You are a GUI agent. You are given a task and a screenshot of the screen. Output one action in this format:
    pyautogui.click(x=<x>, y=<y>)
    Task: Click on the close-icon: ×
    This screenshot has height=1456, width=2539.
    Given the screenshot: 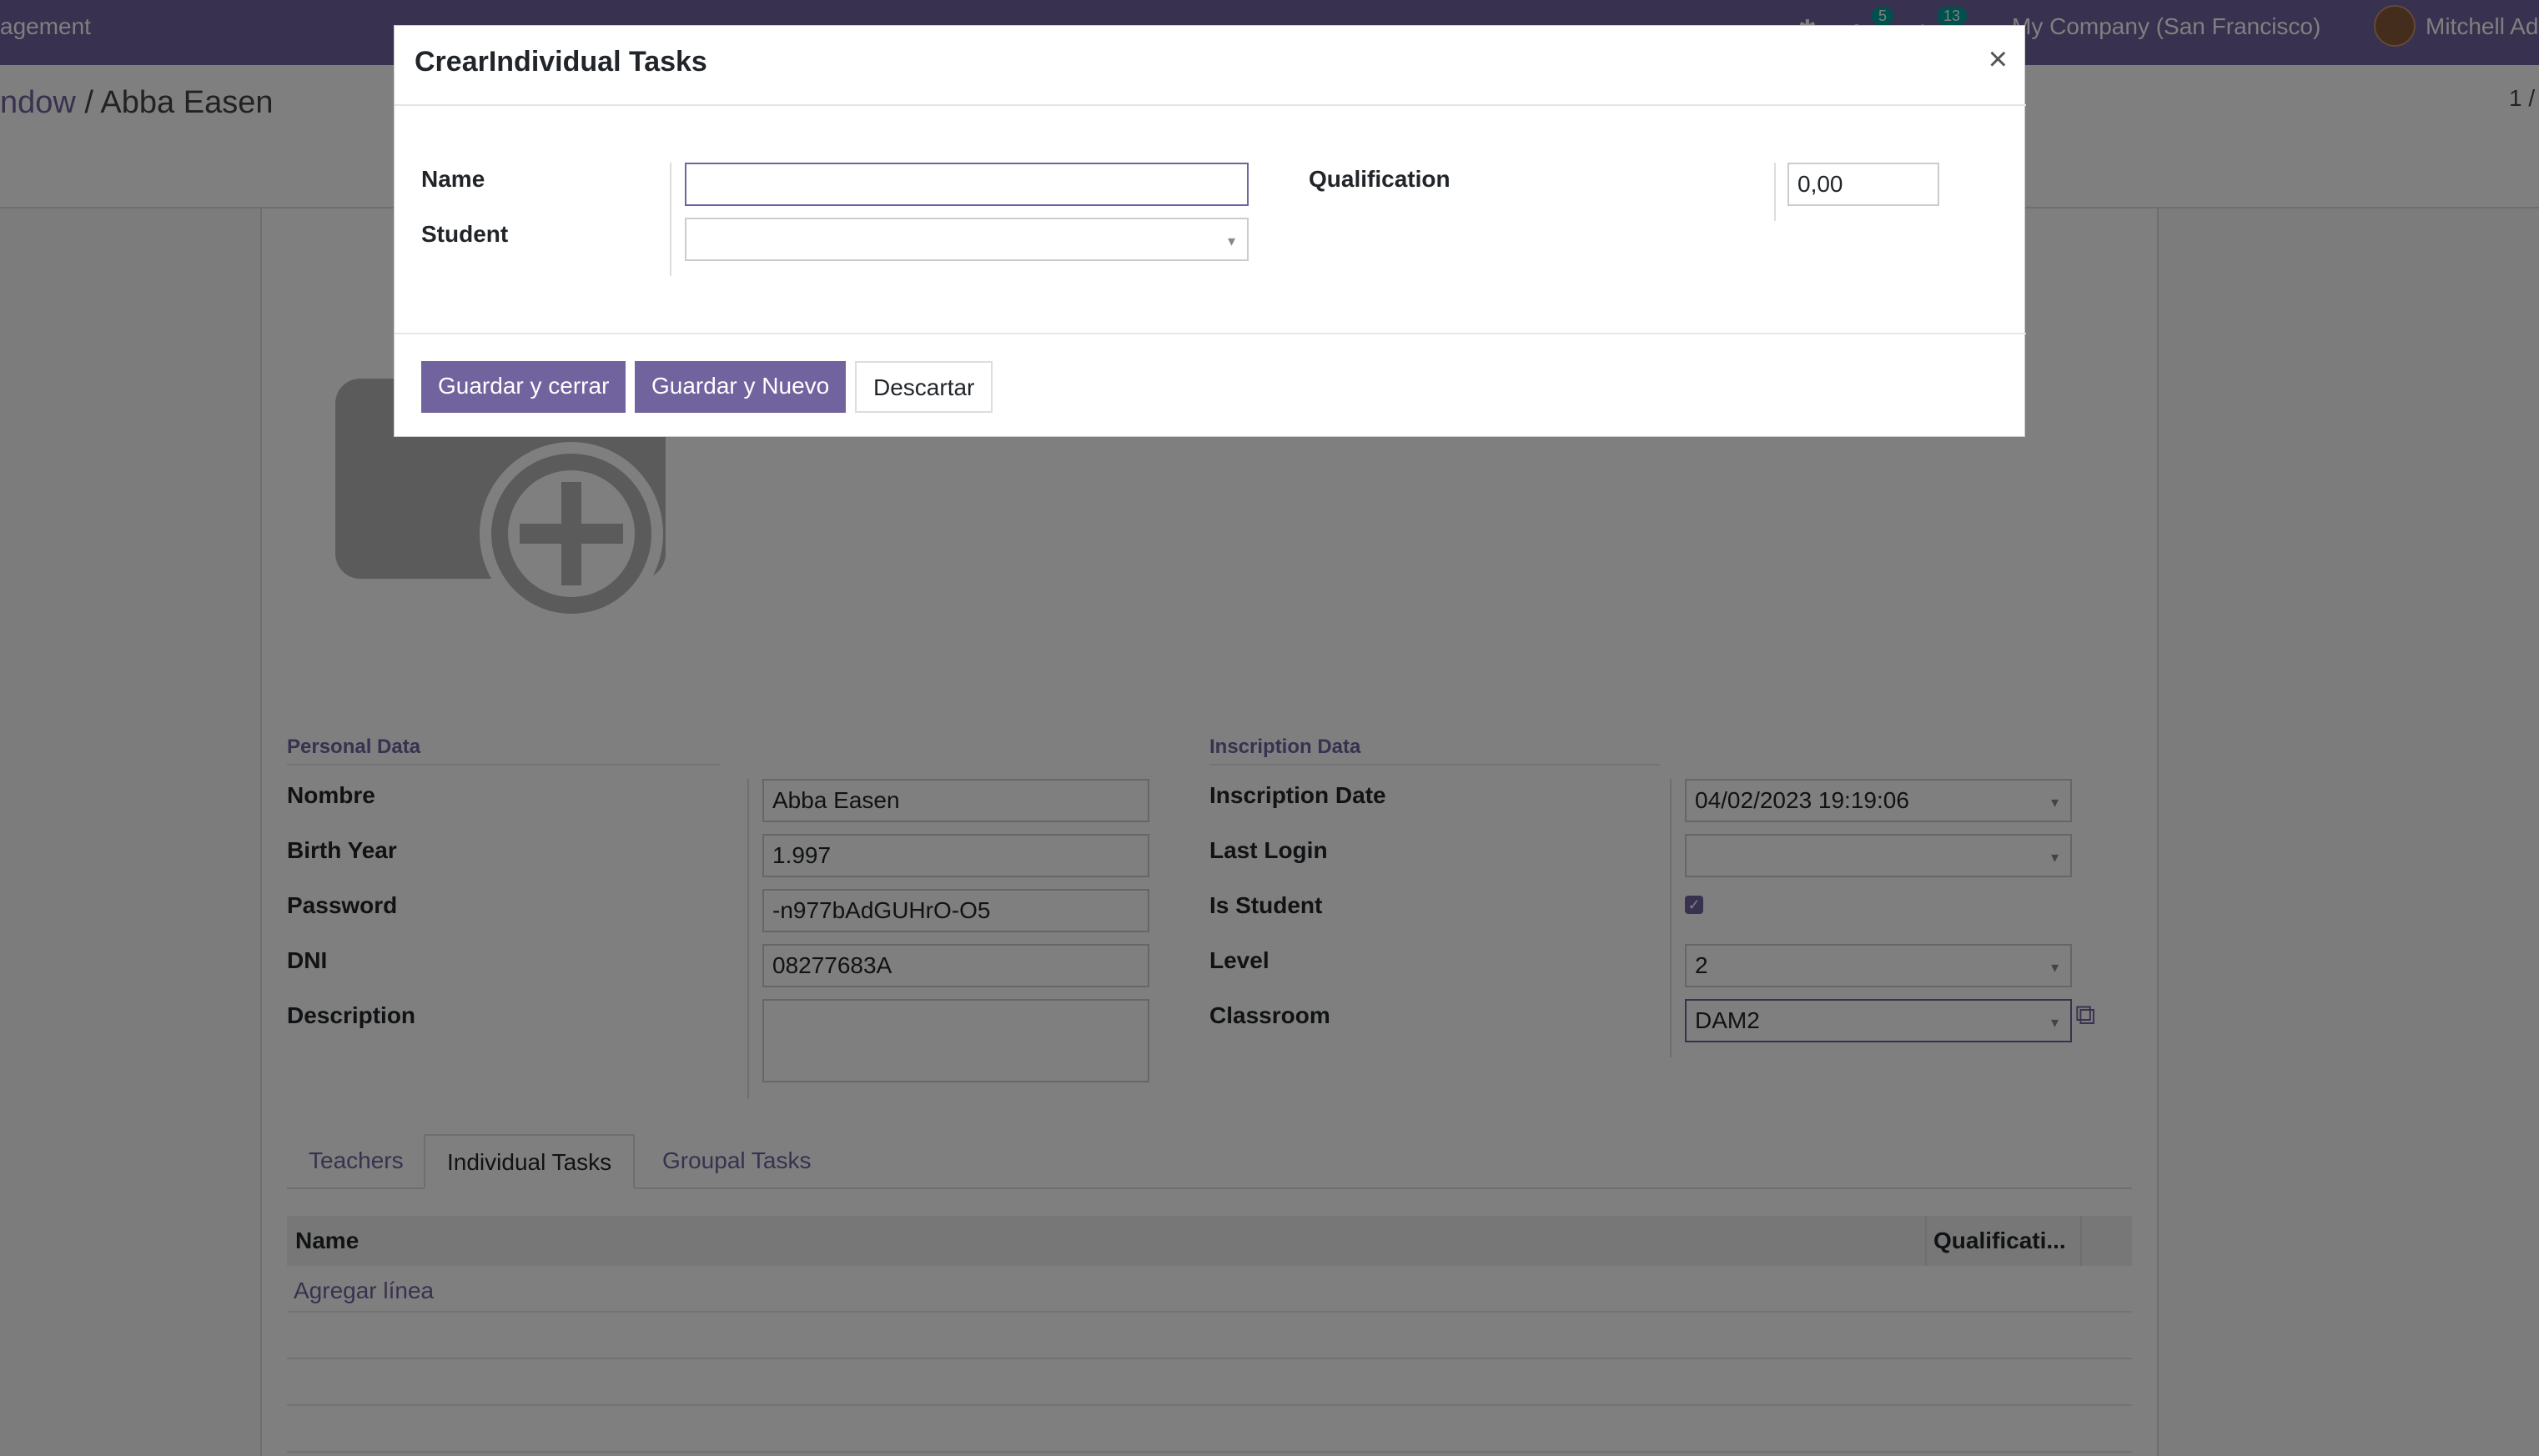 What is the action you would take?
    pyautogui.click(x=1998, y=59)
    